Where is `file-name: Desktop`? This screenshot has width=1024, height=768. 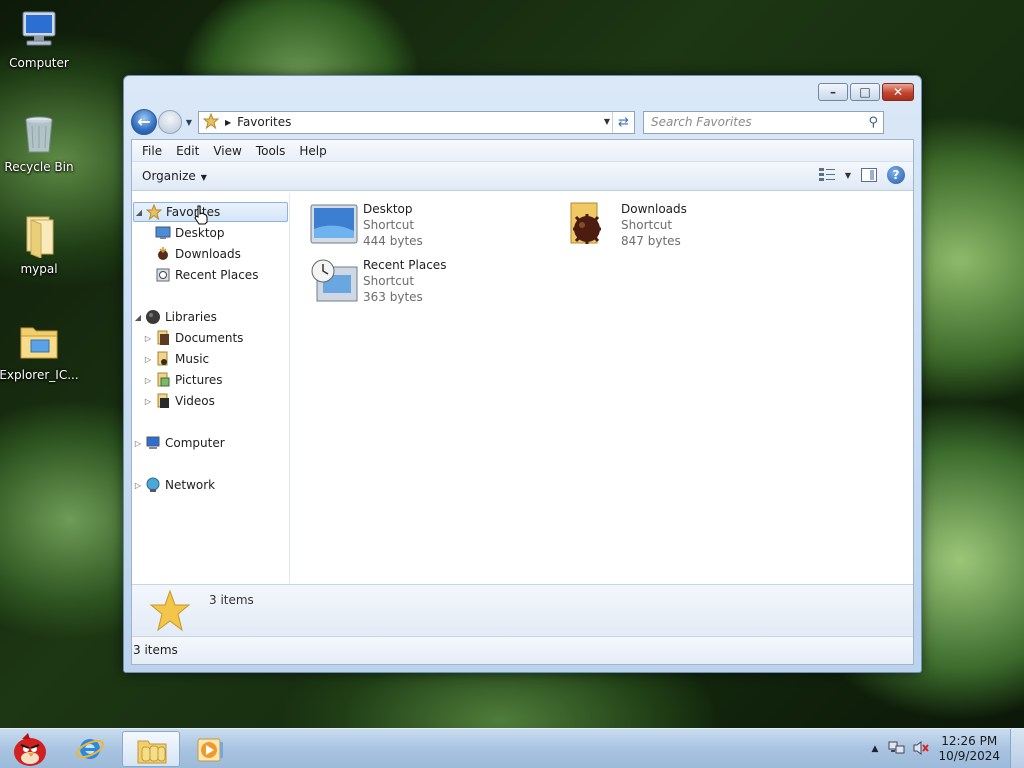 file-name: Desktop is located at coordinates (388, 209).